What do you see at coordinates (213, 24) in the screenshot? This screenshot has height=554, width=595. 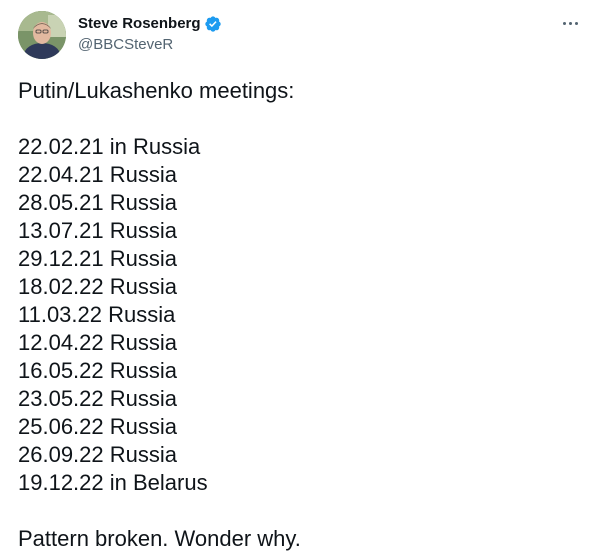 I see `verified-badge-icon` at bounding box center [213, 24].